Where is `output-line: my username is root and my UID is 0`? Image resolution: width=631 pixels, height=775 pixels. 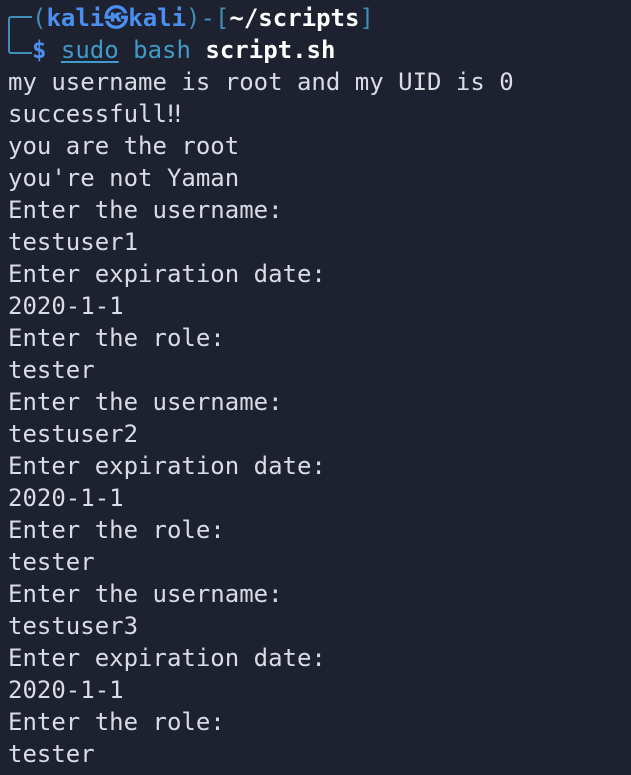 output-line: my username is root and my UID is 0 is located at coordinates (261, 82).